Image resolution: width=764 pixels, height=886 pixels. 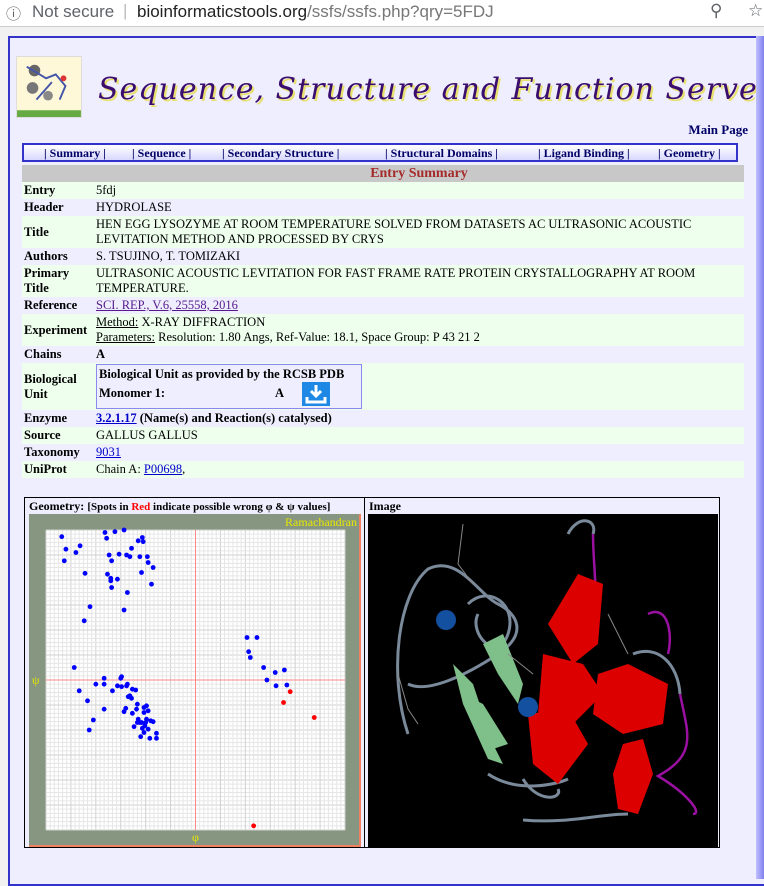 What do you see at coordinates (75, 153) in the screenshot?
I see `tab-summary: | Summary |` at bounding box center [75, 153].